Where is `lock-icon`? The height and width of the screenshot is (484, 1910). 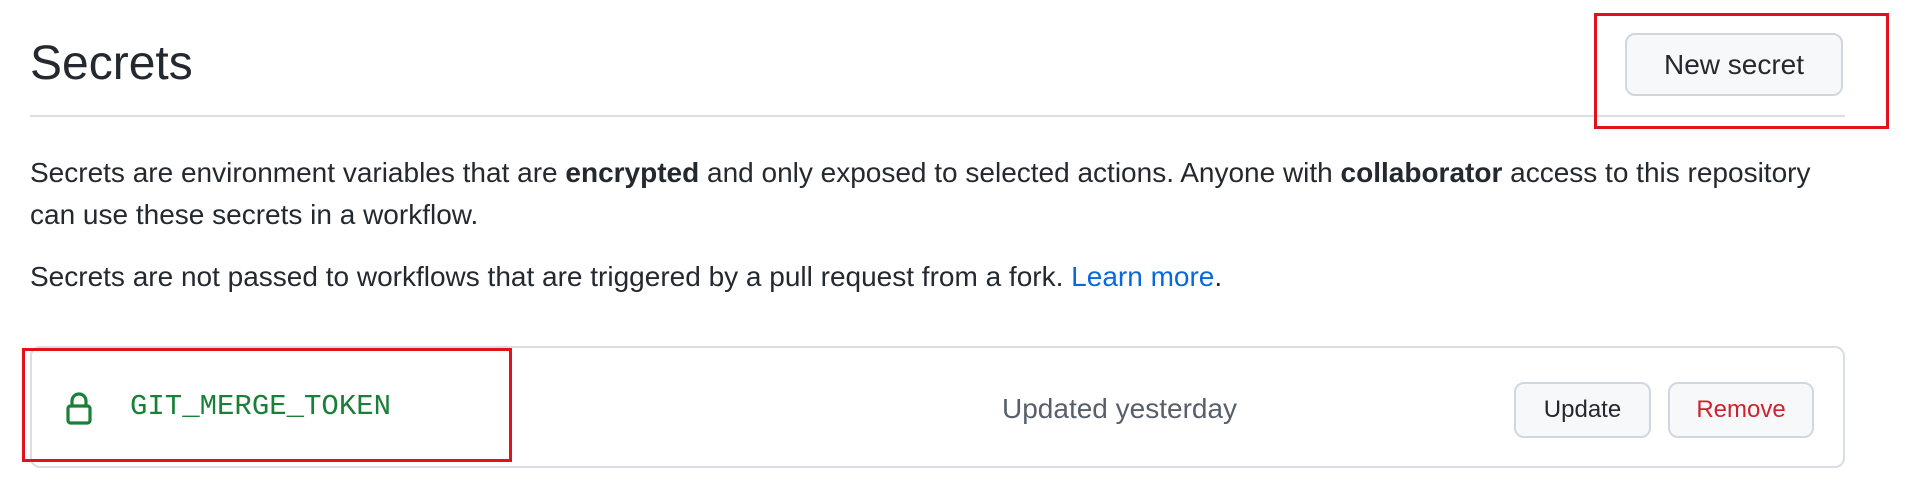 lock-icon is located at coordinates (79, 408).